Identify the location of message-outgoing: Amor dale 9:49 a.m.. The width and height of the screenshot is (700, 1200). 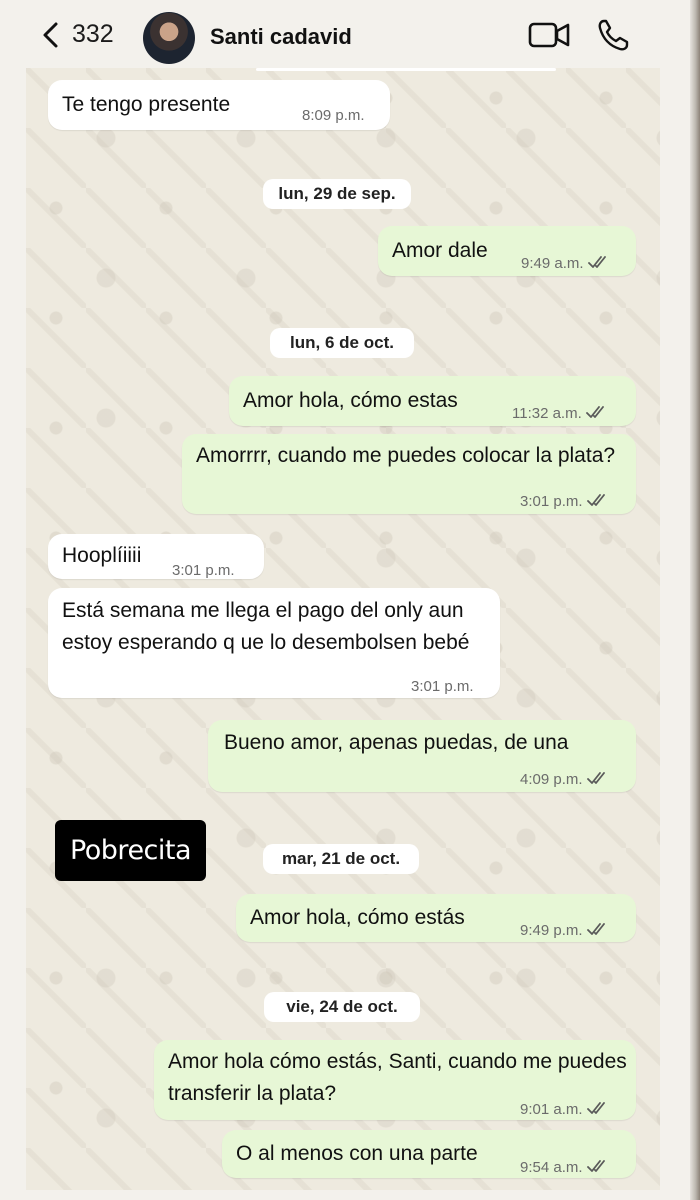
(507, 251).